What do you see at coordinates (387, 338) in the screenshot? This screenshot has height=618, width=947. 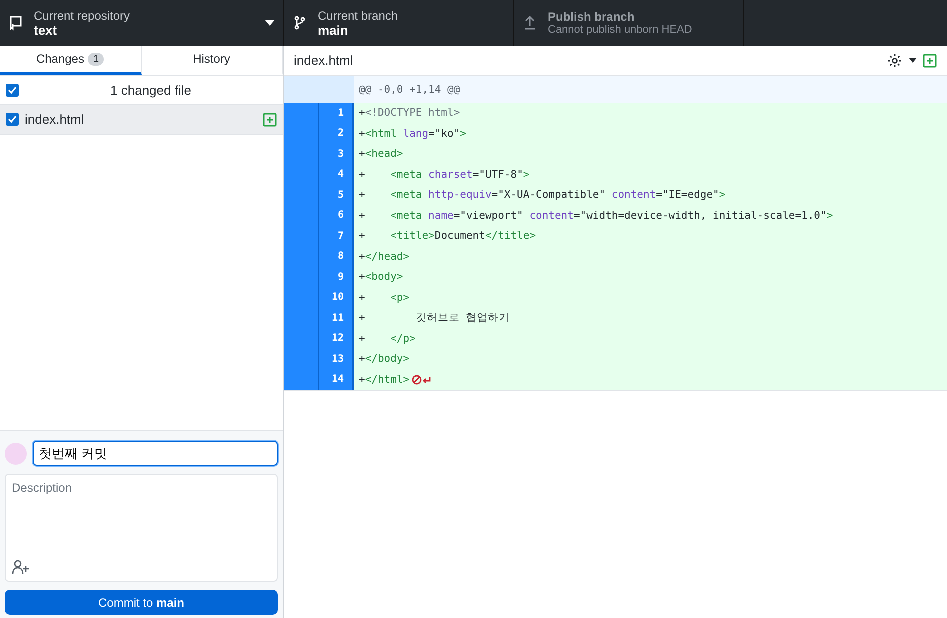 I see `code-line: + </p>` at bounding box center [387, 338].